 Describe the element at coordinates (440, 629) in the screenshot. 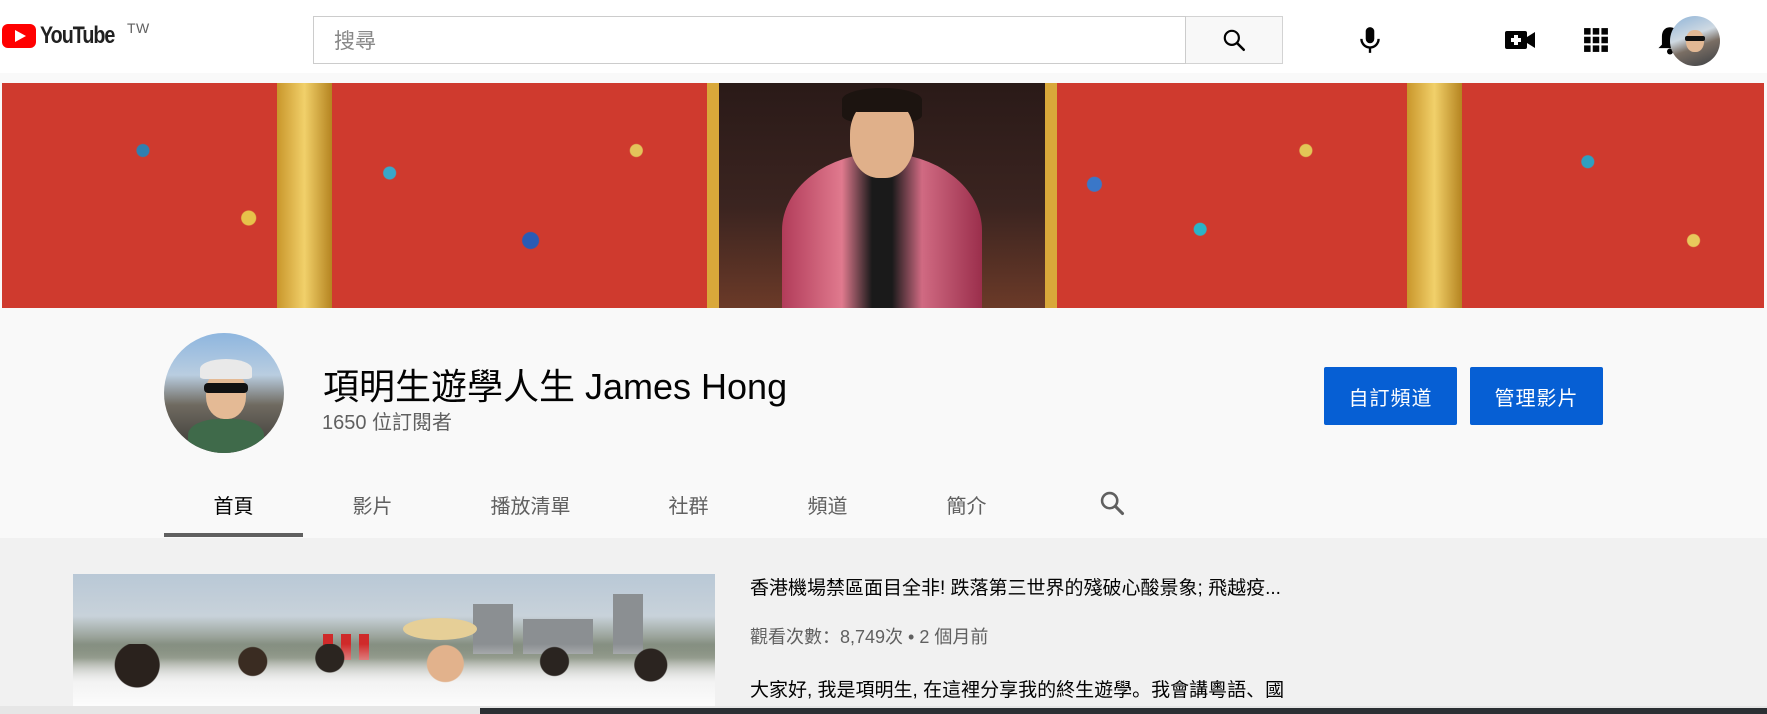

I see `thumb-hat` at that location.